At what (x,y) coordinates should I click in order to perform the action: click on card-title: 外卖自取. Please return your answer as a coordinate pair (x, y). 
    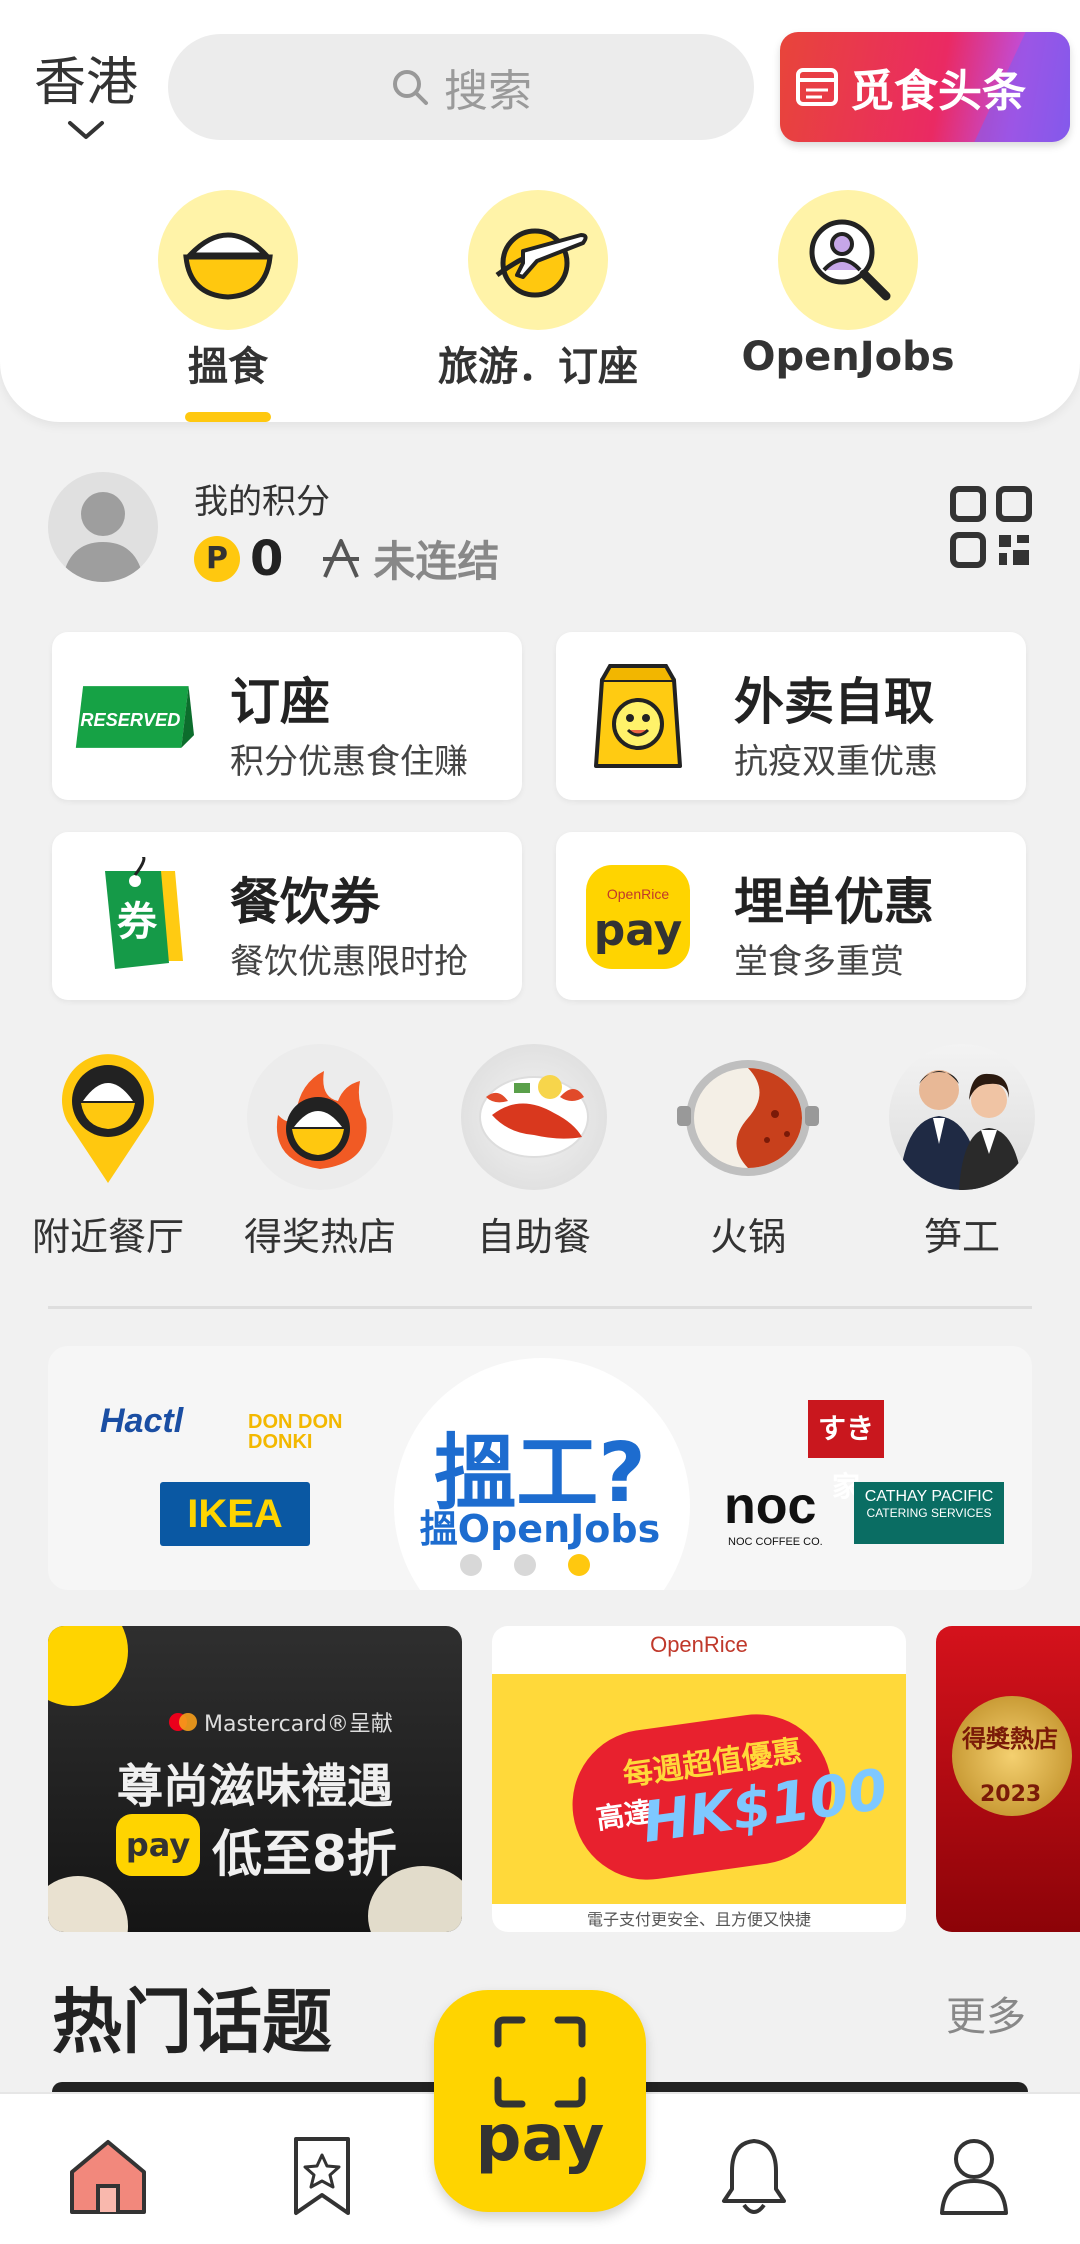
    Looking at the image, I should click on (834, 702).